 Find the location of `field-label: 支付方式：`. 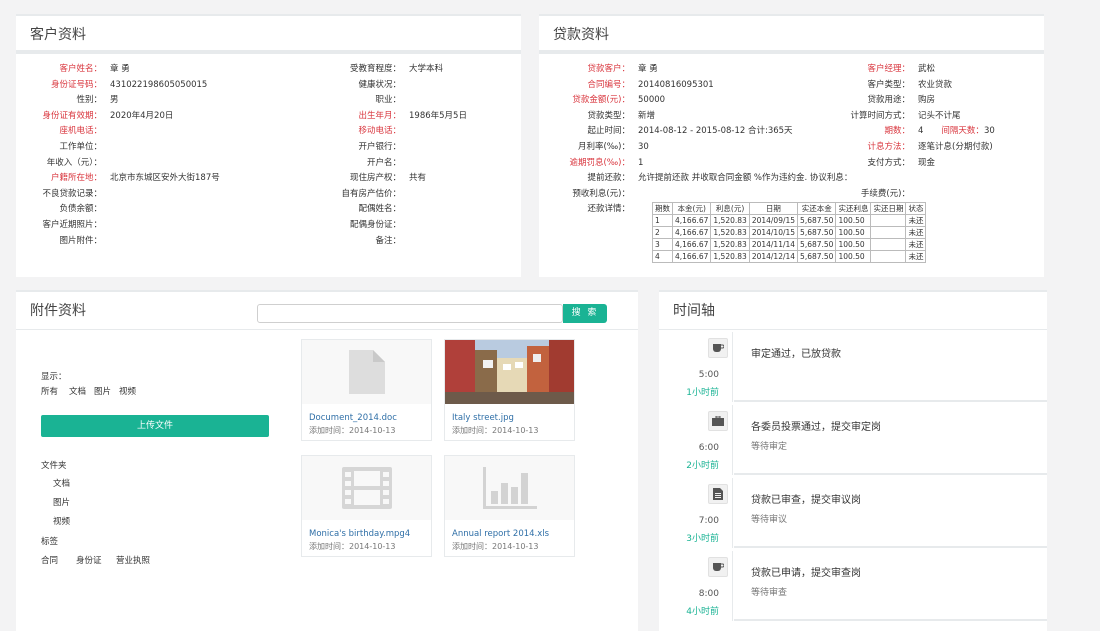

field-label: 支付方式： is located at coordinates (888, 162).